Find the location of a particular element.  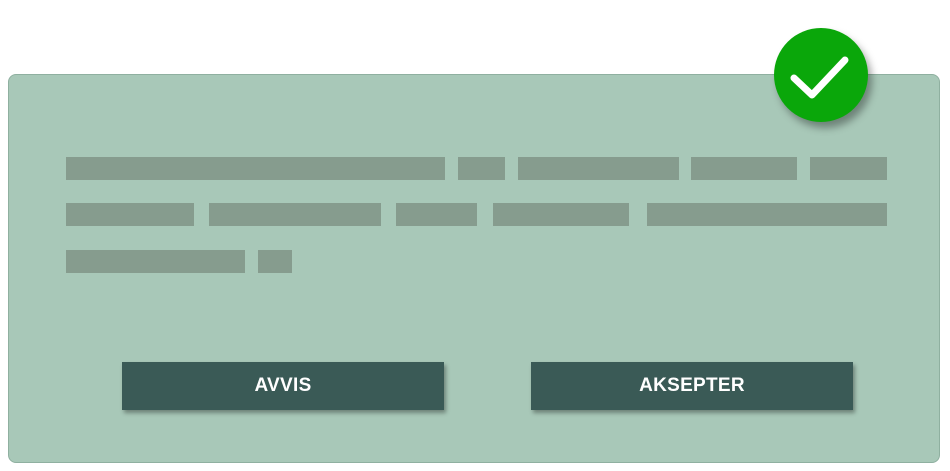

checkmark-icon is located at coordinates (819, 77).